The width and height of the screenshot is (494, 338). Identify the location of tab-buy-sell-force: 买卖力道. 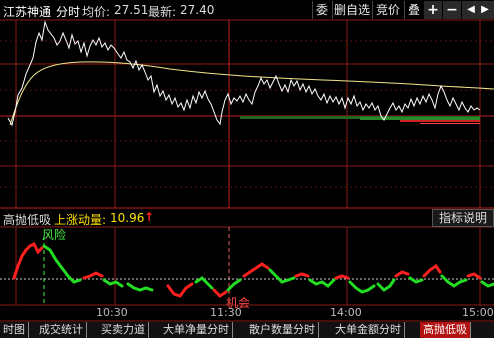
(123, 330).